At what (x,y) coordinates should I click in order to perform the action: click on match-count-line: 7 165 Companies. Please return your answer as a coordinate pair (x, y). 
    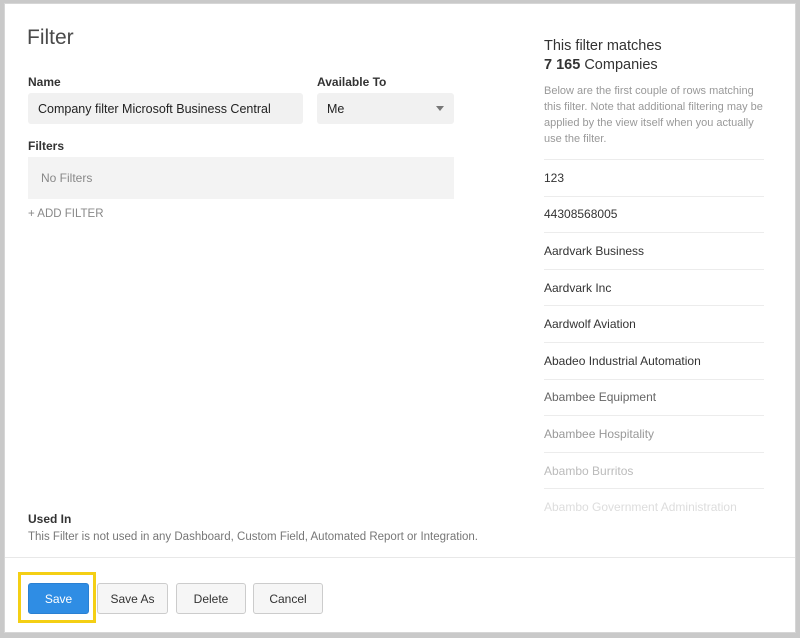
    Looking at the image, I should click on (654, 65).